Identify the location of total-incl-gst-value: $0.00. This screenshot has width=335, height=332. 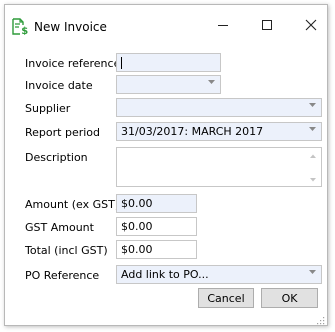
(137, 249).